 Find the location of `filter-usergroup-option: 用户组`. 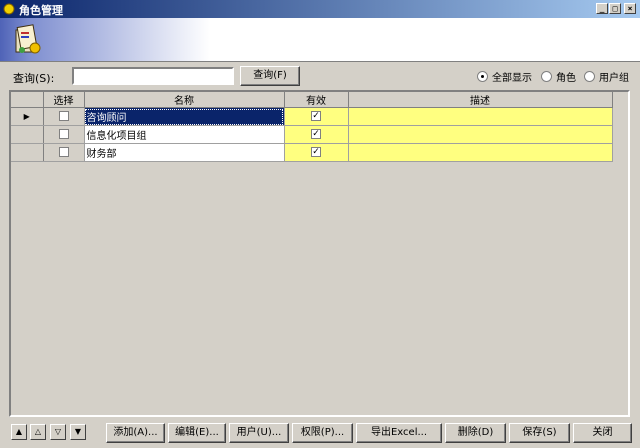

filter-usergroup-option: 用户组 is located at coordinates (606, 76).